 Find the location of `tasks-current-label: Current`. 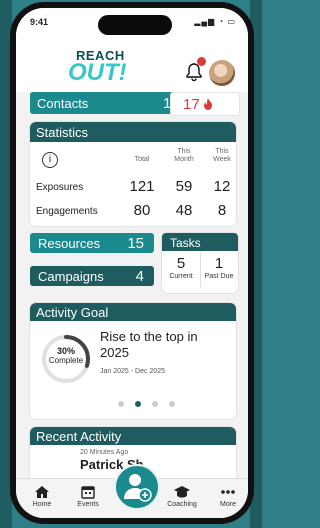

tasks-current-label: Current is located at coordinates (181, 276).